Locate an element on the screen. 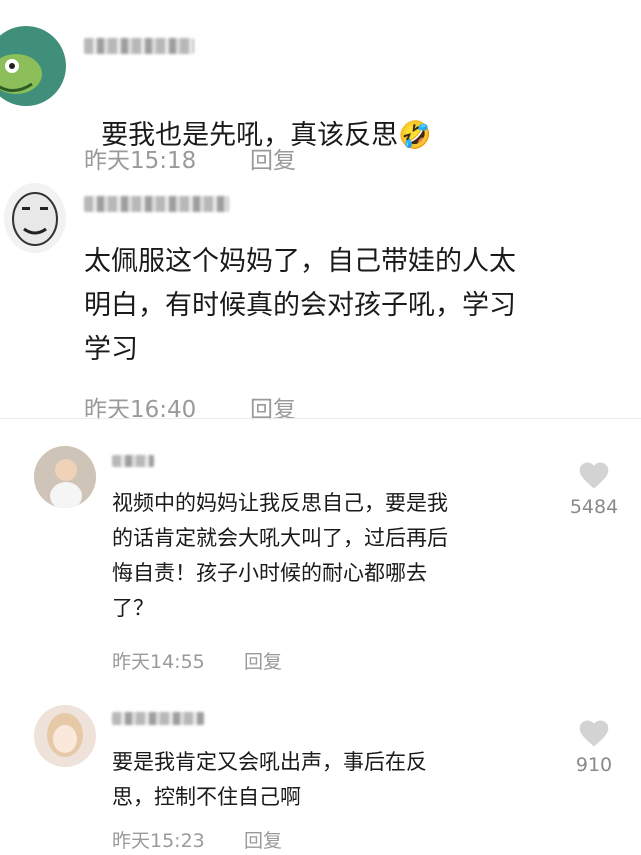  frog-avatar-icon is located at coordinates (33, 66).